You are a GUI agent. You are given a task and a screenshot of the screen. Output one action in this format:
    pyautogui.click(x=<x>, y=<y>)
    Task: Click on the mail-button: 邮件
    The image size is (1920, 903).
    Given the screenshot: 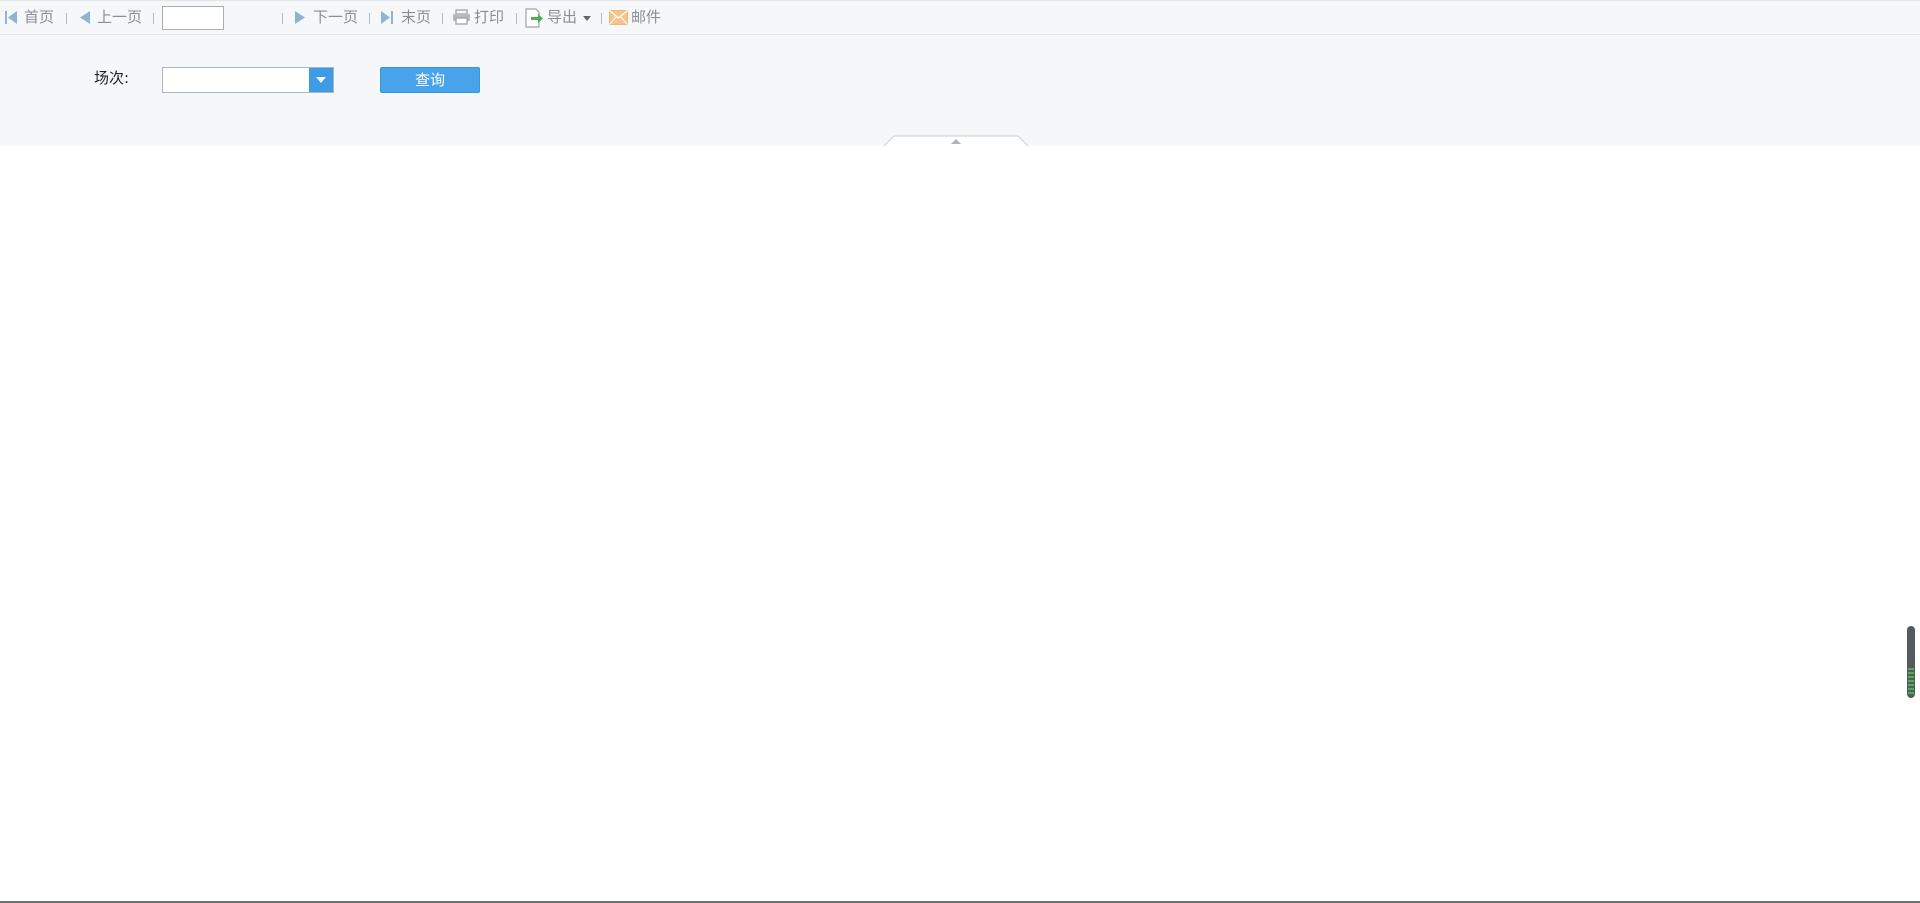 What is the action you would take?
    pyautogui.click(x=637, y=17)
    